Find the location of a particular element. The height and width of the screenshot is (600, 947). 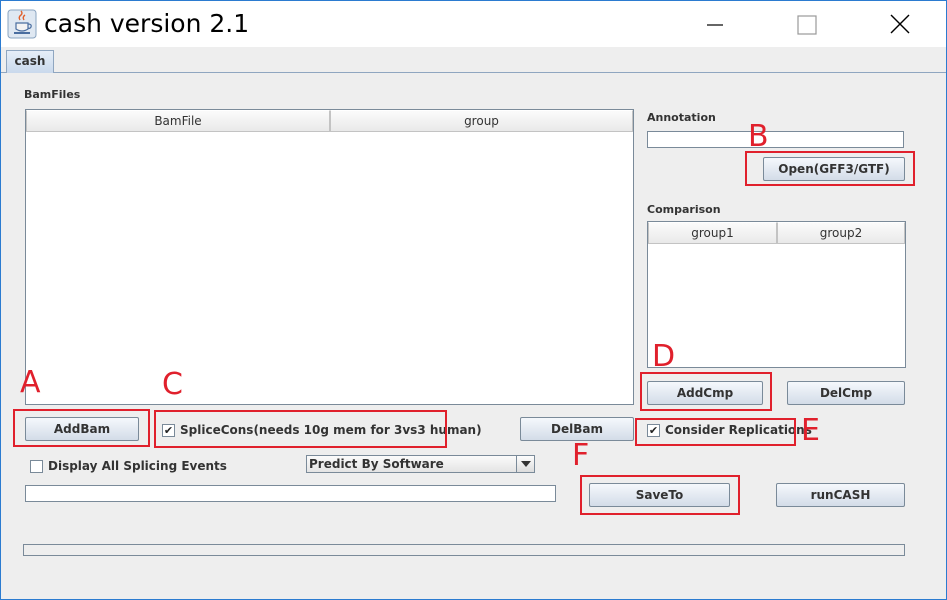

annotation-box-e is located at coordinates (715, 432).